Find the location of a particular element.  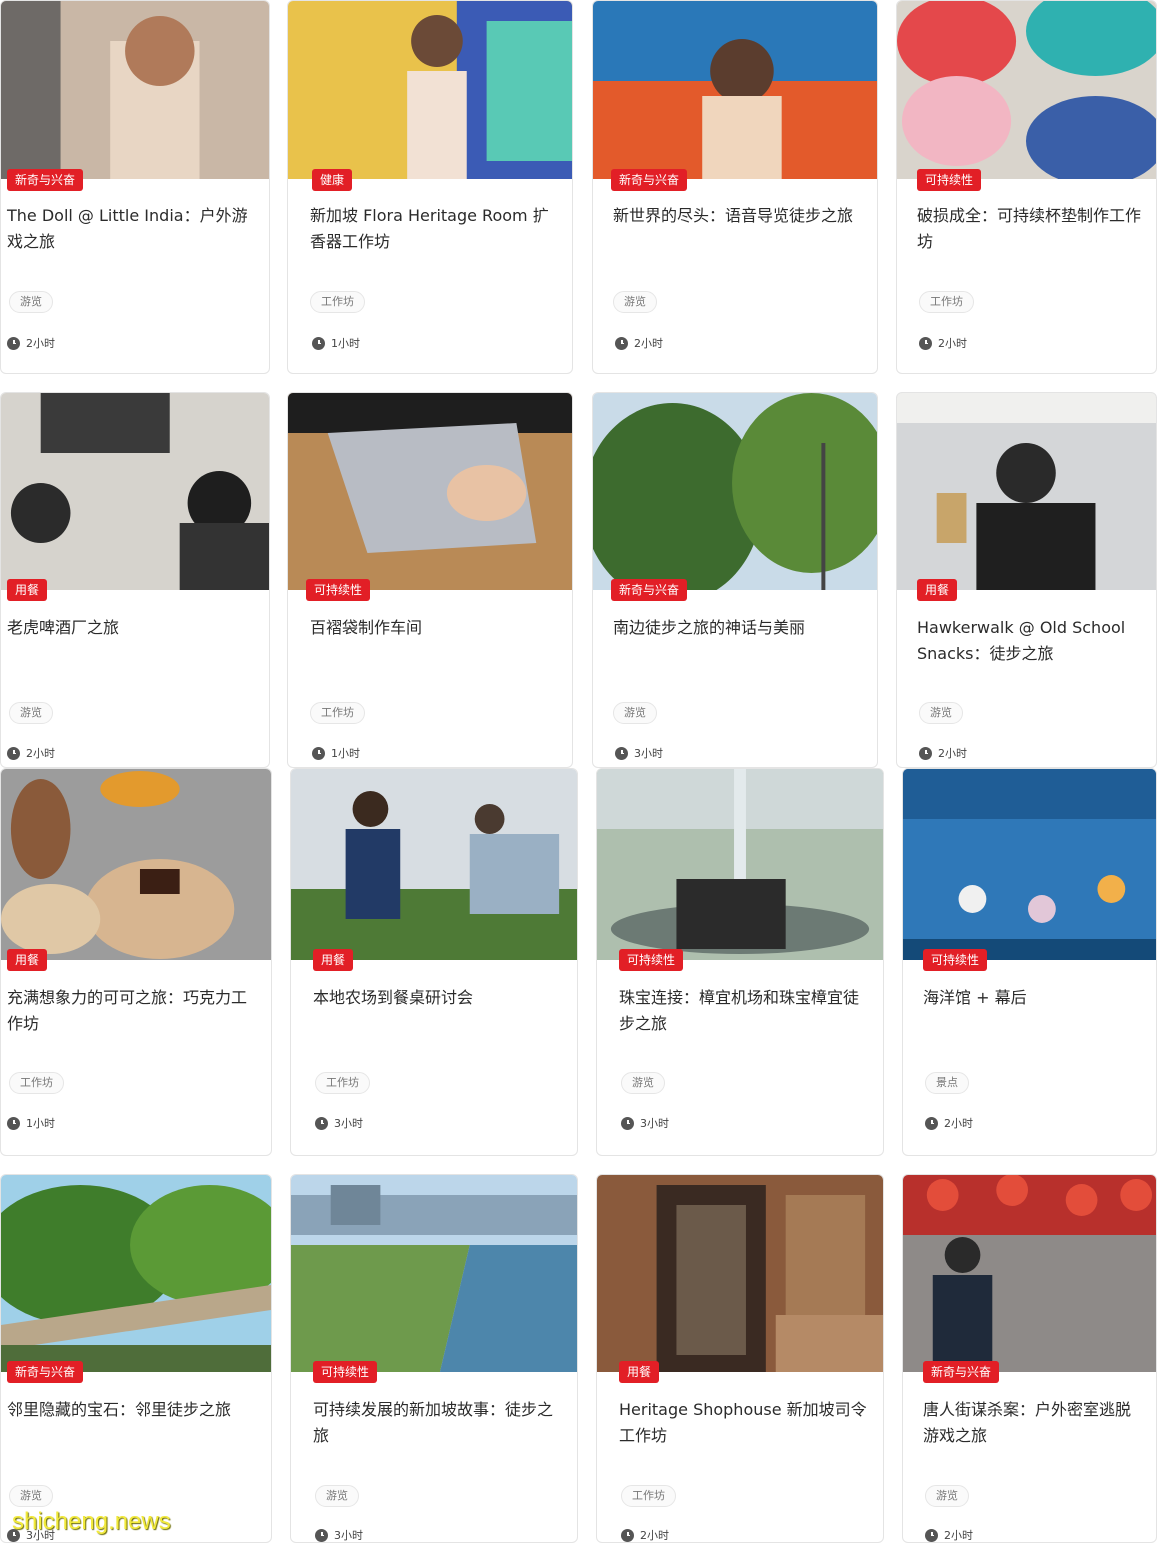

activity-card: 用餐 老虎啤酒厂之旅 游览 2小时 is located at coordinates (135, 580).